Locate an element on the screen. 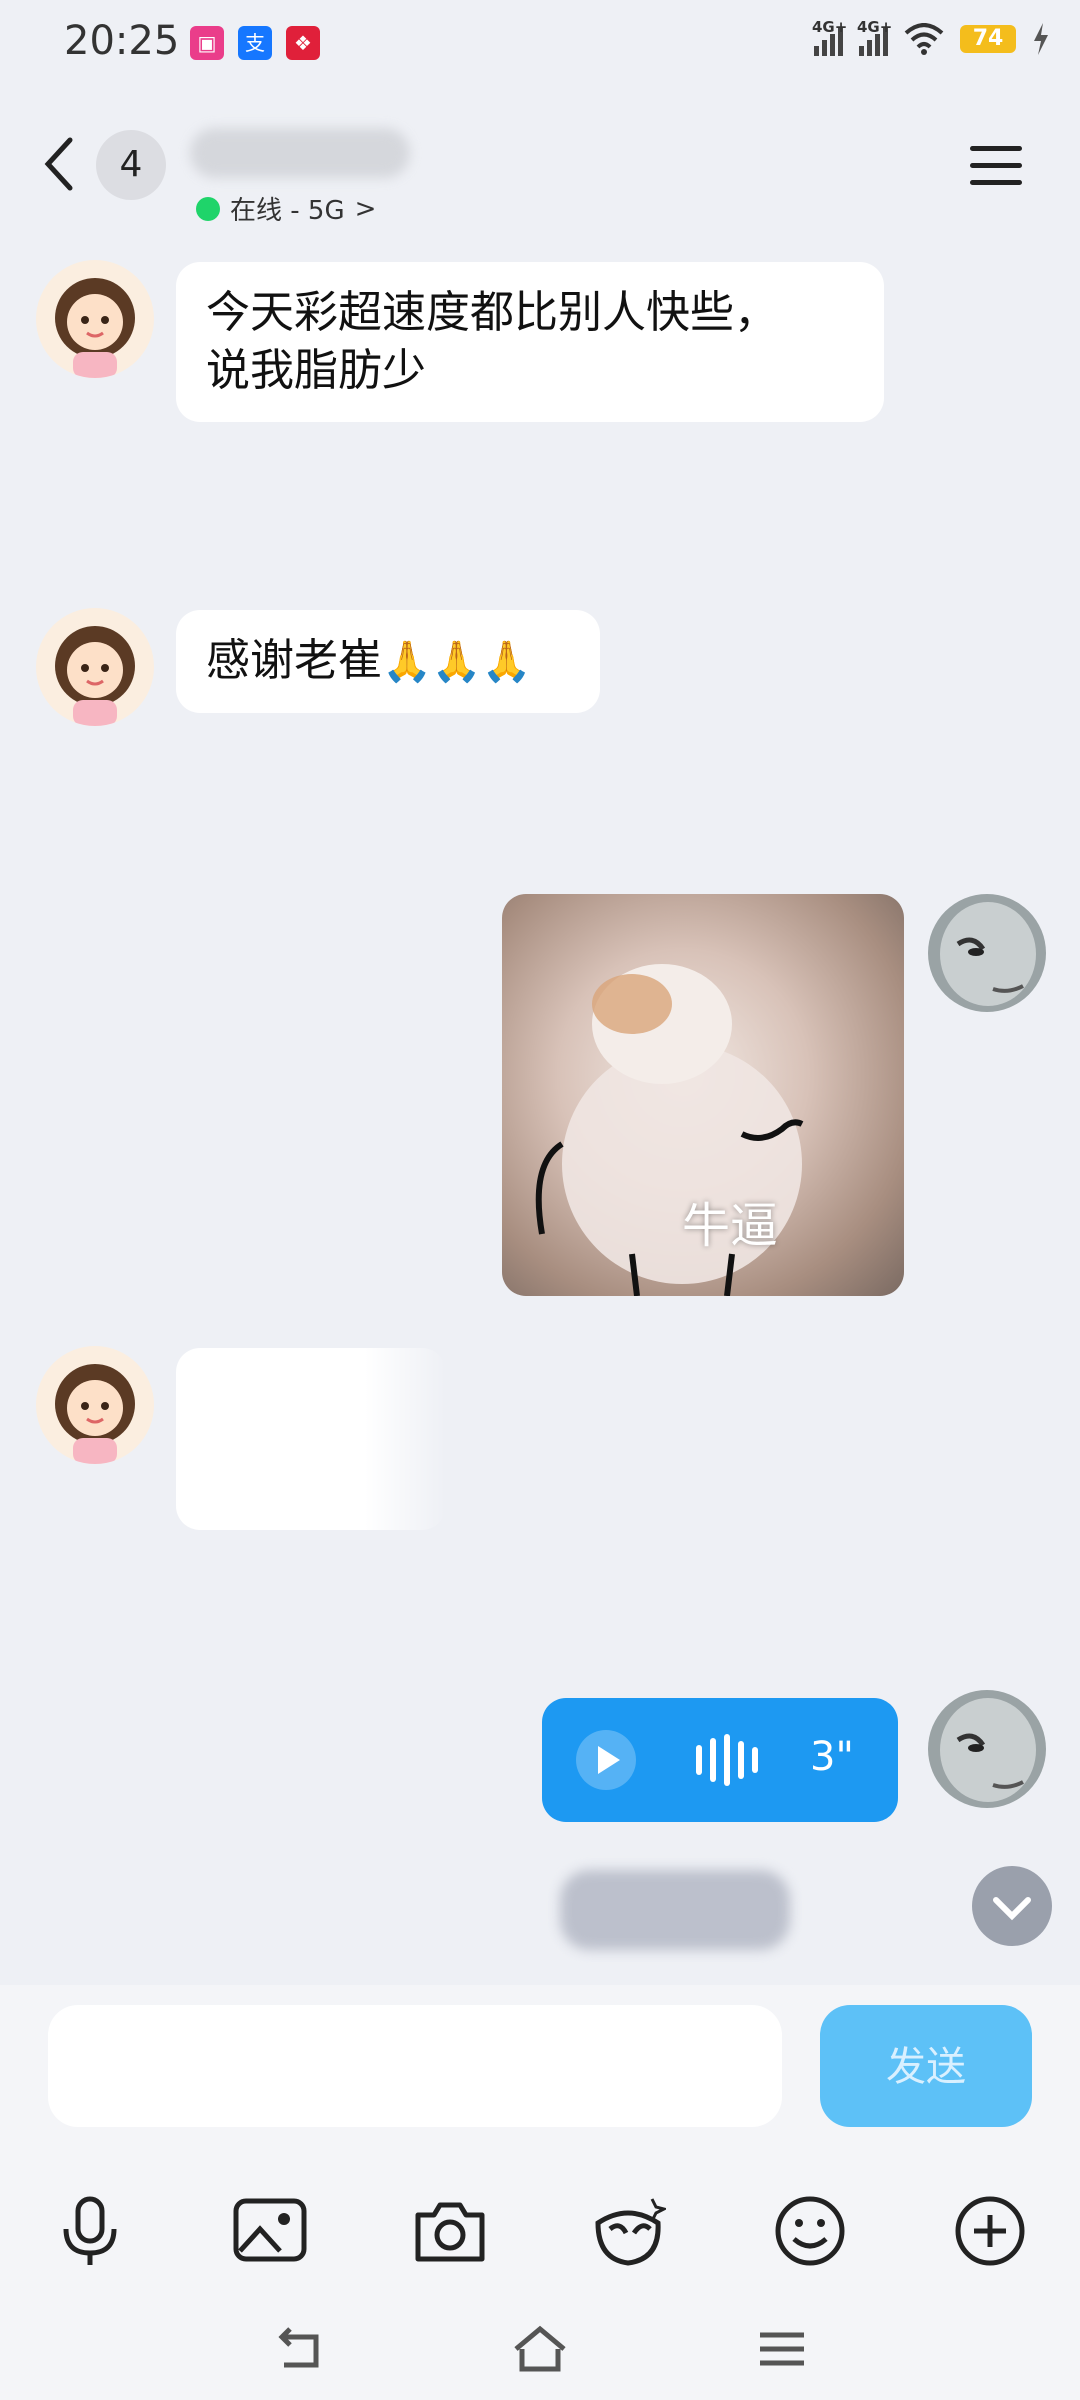 This screenshot has width=1080, height=2400. system-nav-bar is located at coordinates (540, 2347).